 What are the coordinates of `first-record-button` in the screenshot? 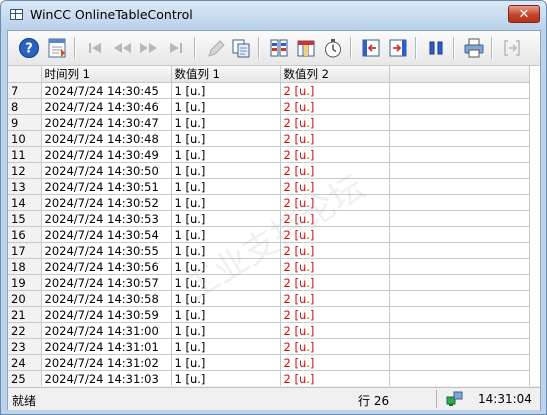 It's located at (95, 48).